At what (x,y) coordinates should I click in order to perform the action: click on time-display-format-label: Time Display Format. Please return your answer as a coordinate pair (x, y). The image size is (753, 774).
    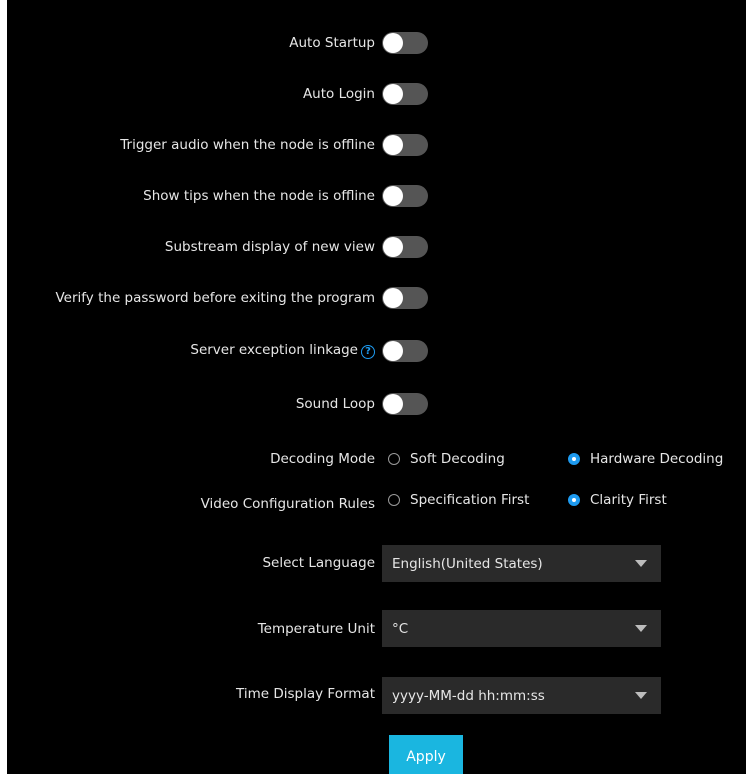
    Looking at the image, I should click on (305, 694).